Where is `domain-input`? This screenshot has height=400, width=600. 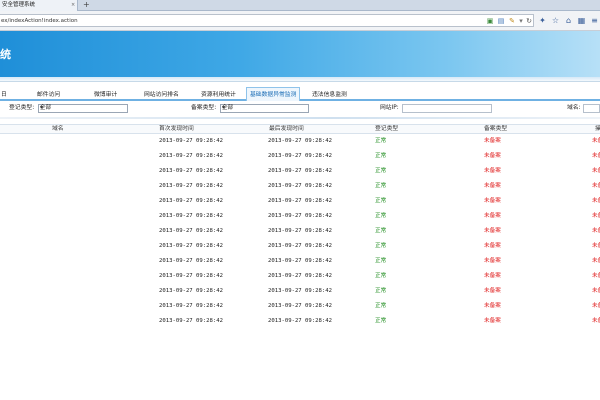
domain-input is located at coordinates (591, 108).